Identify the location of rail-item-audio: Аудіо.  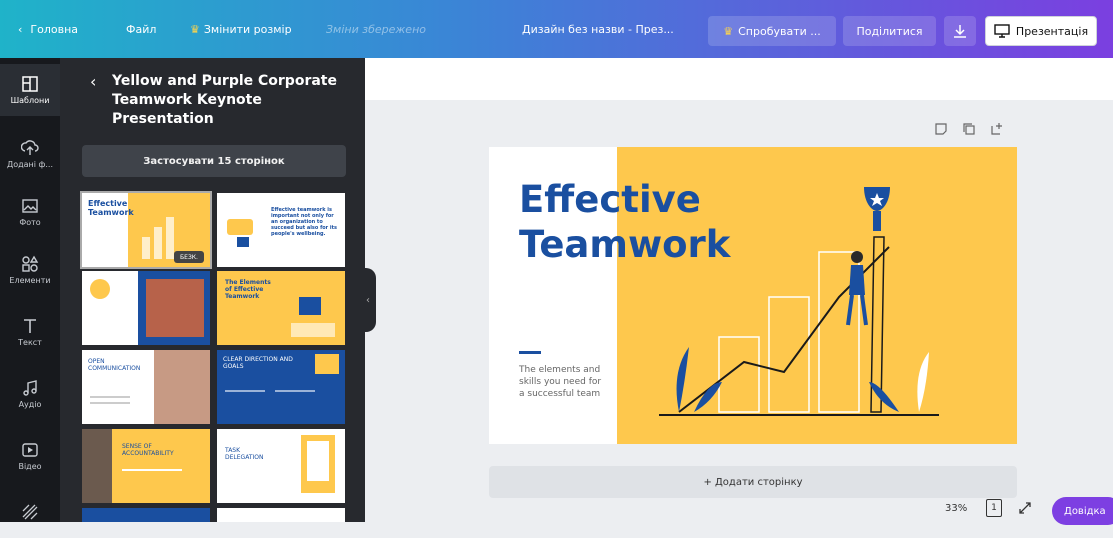
(30, 394).